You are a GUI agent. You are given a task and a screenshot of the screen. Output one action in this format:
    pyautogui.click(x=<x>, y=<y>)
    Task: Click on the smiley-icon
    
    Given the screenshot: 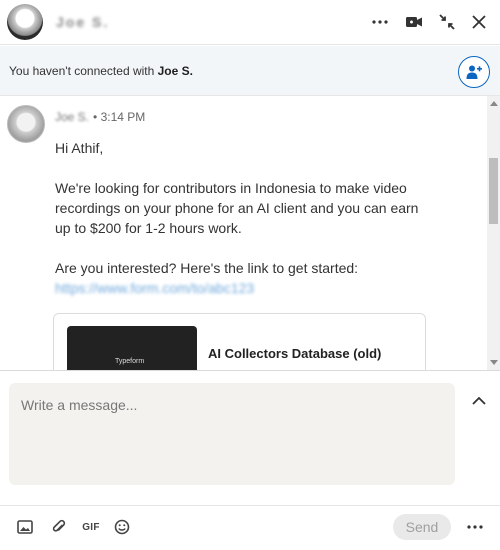 What is the action you would take?
    pyautogui.click(x=122, y=527)
    